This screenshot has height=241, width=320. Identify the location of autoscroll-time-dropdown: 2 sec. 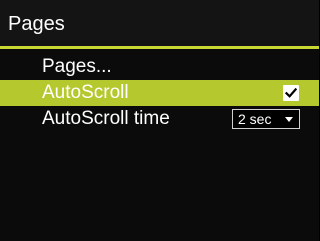
(266, 119).